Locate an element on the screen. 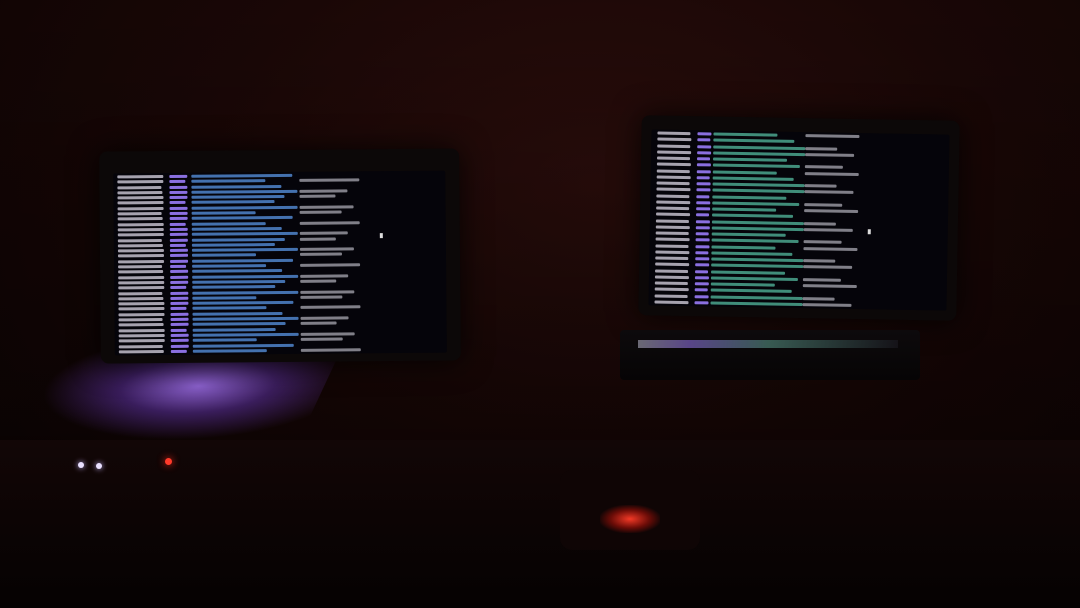  red-led-indicator is located at coordinates (168, 461).